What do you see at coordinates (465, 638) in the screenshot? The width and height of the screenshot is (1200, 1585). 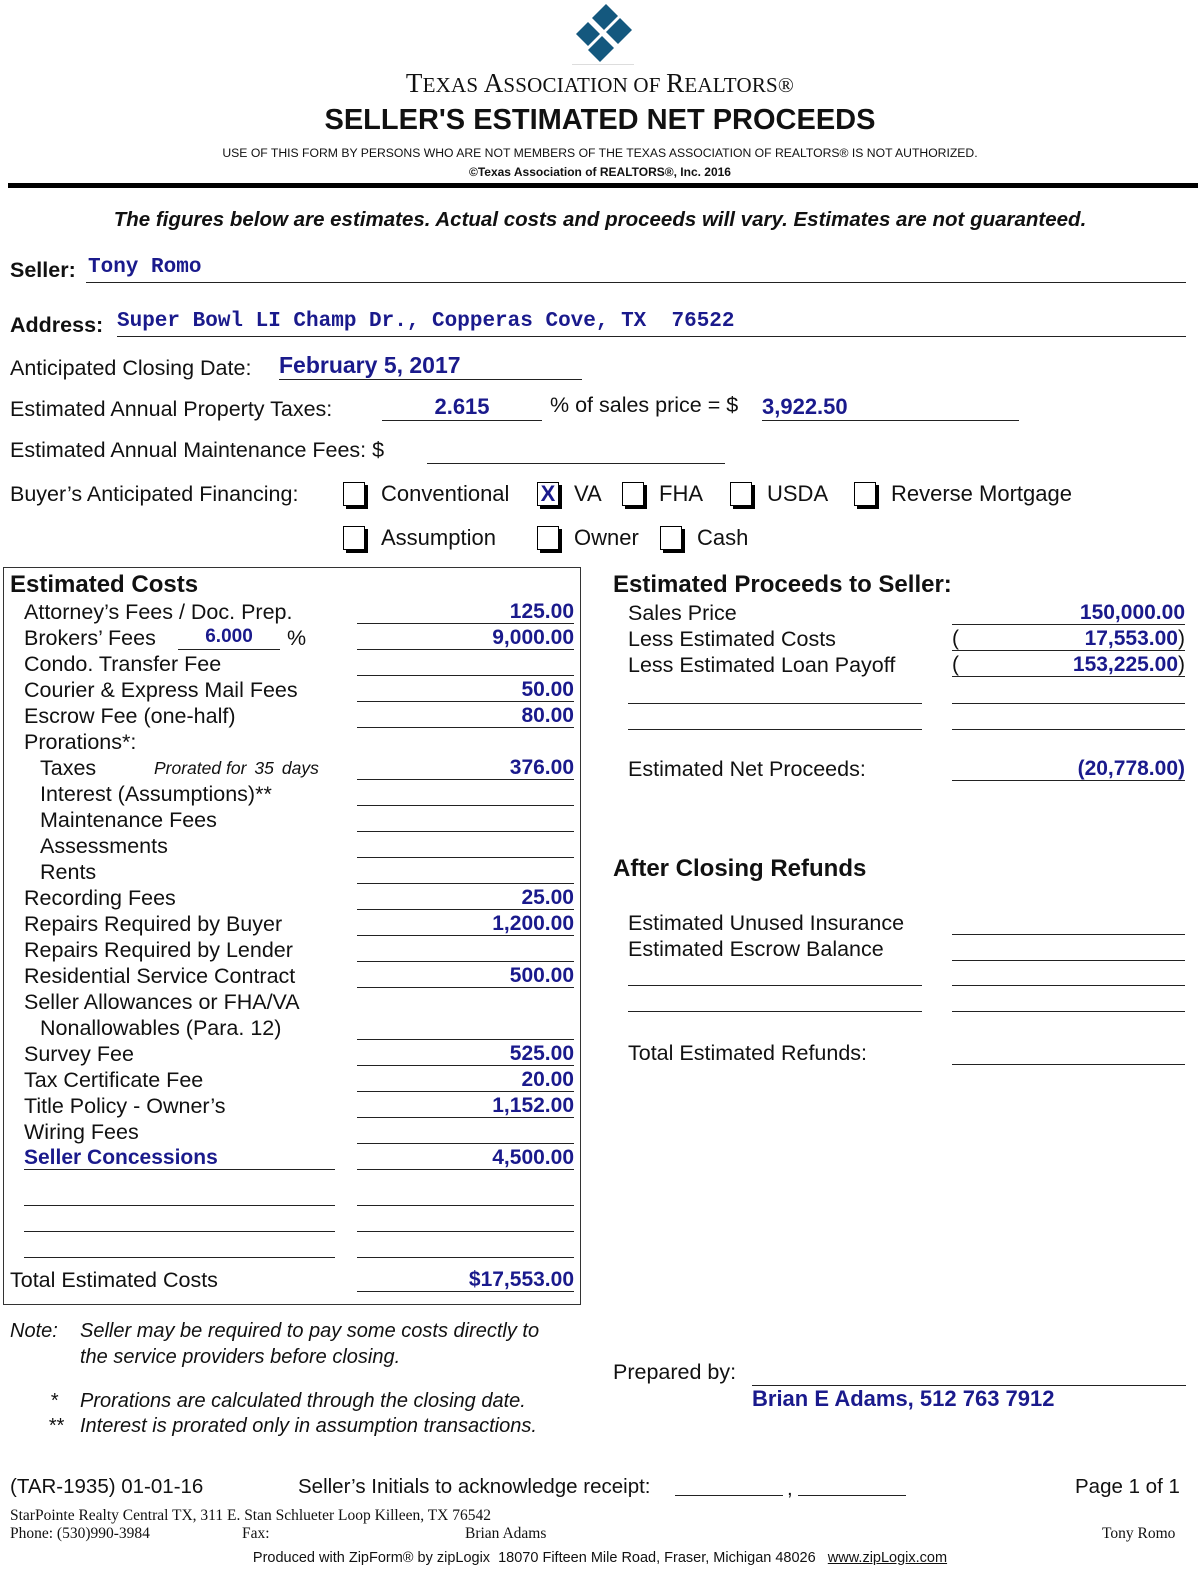 I see `cost-amount-field: 9,000.00` at bounding box center [465, 638].